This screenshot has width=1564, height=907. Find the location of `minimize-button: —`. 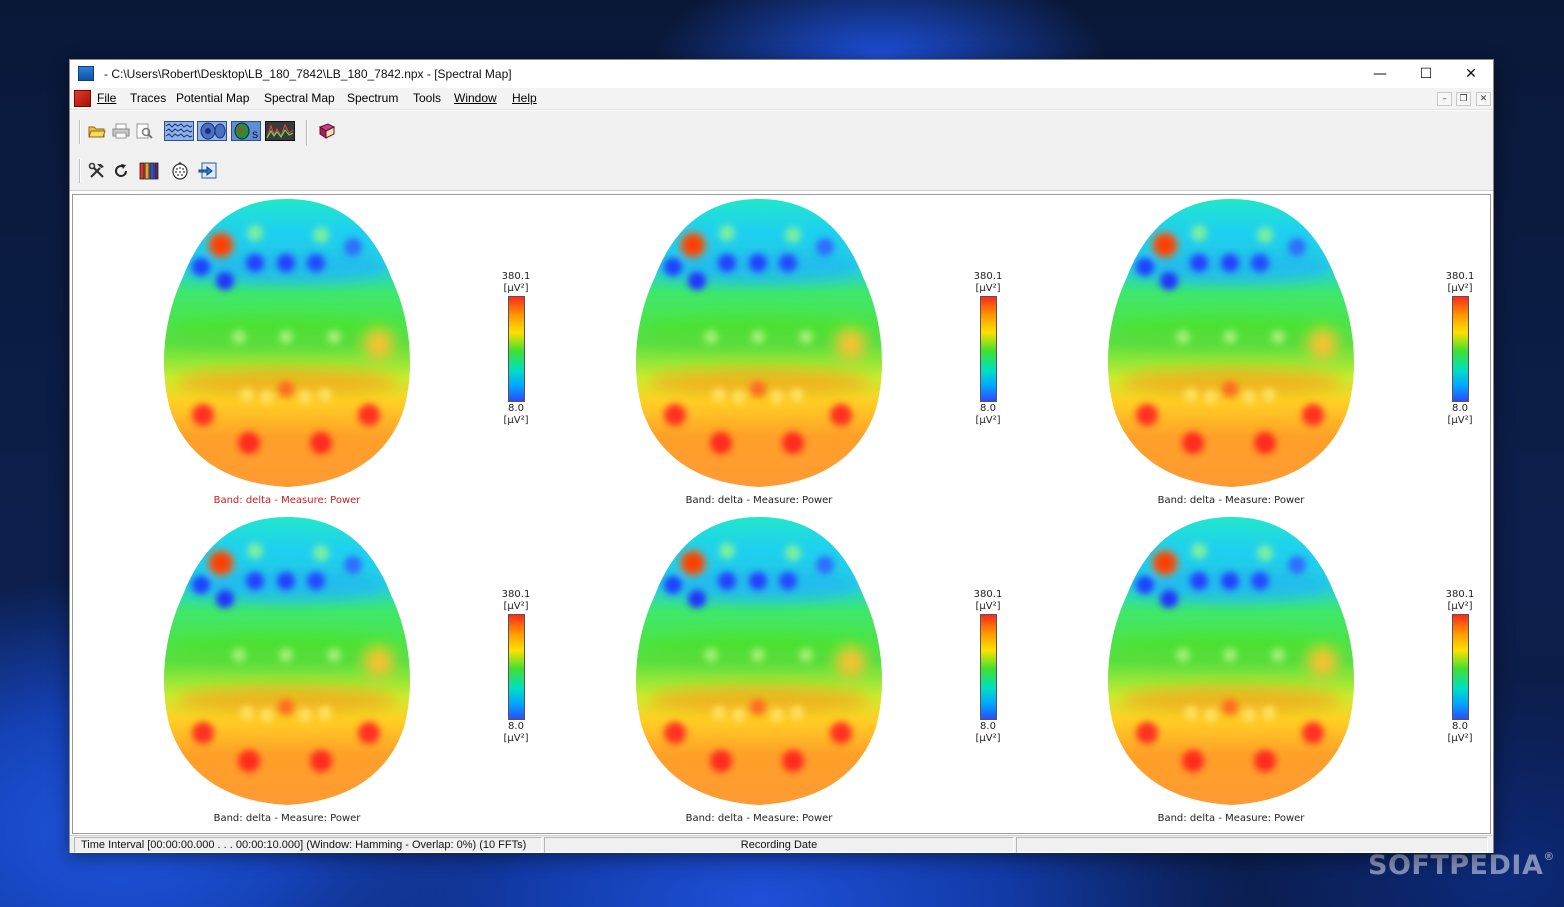

minimize-button: — is located at coordinates (1380, 74).